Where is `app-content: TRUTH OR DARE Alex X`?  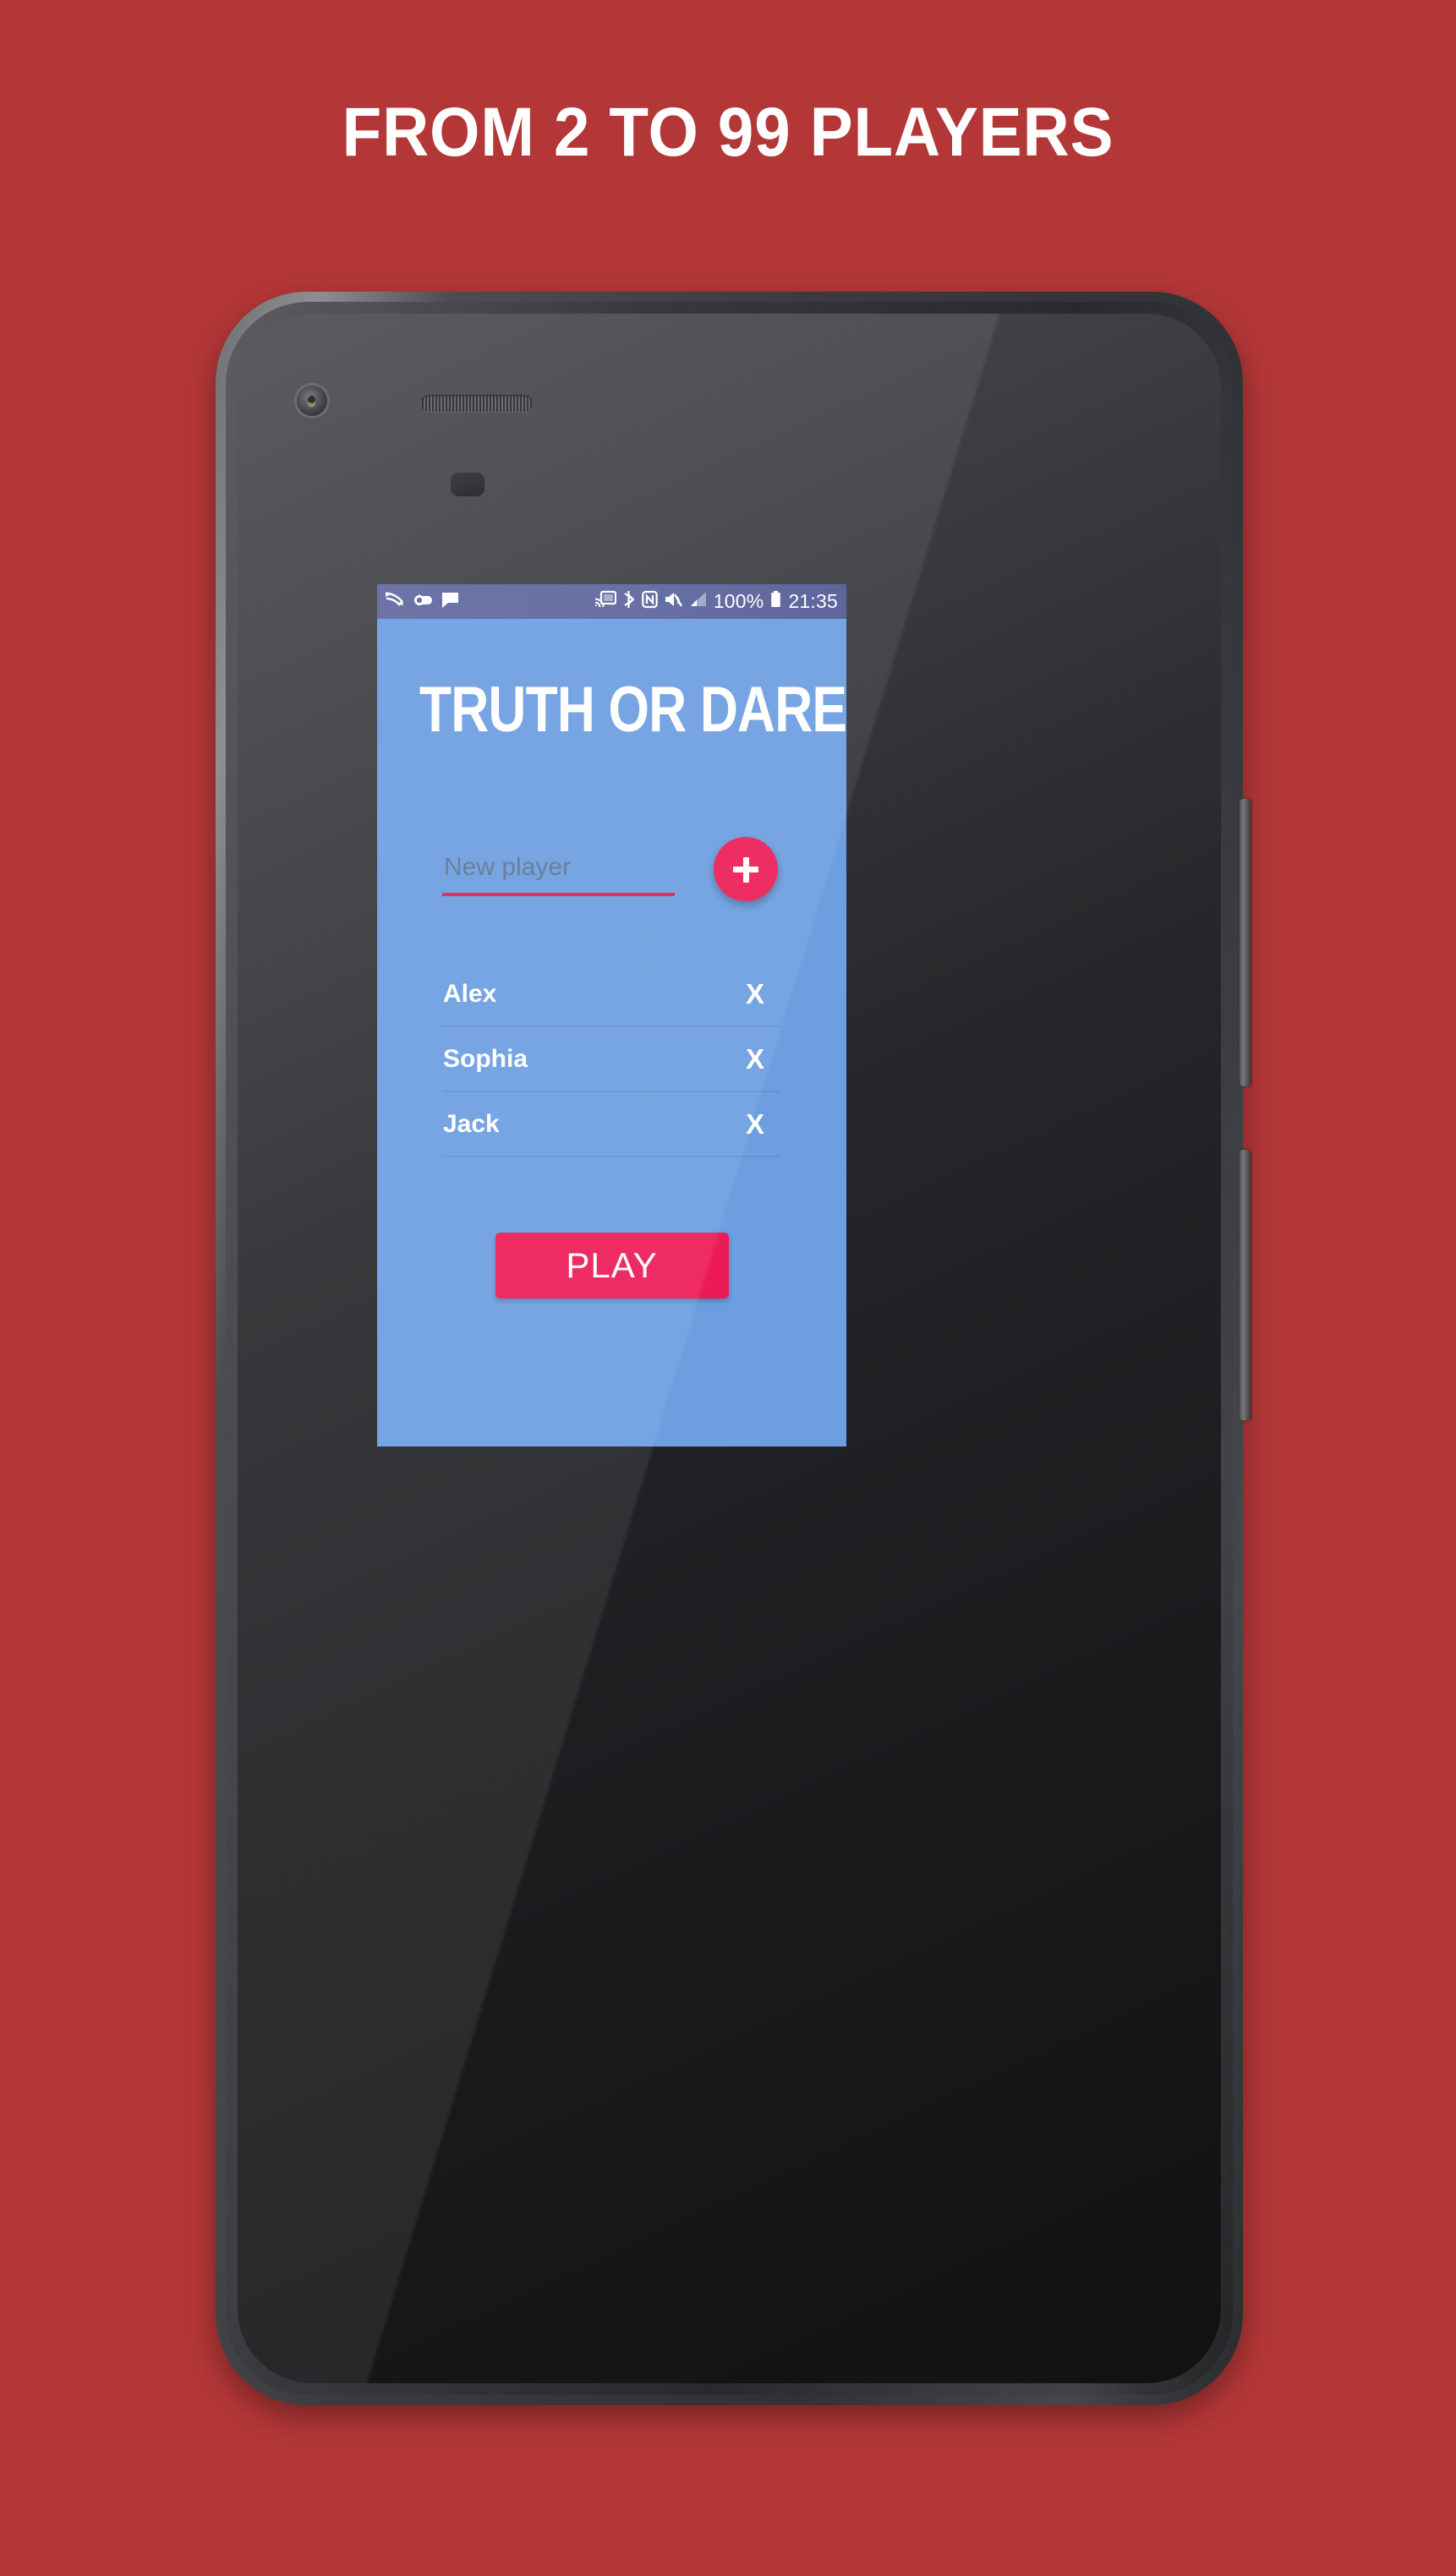 app-content: TRUTH OR DARE Alex X is located at coordinates (612, 1033).